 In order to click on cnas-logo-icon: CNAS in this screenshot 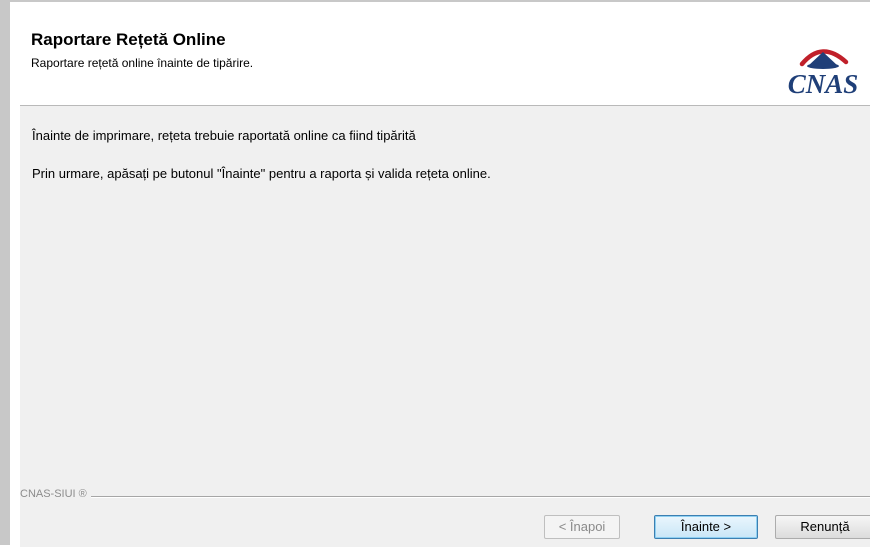, I will do `click(823, 73)`.